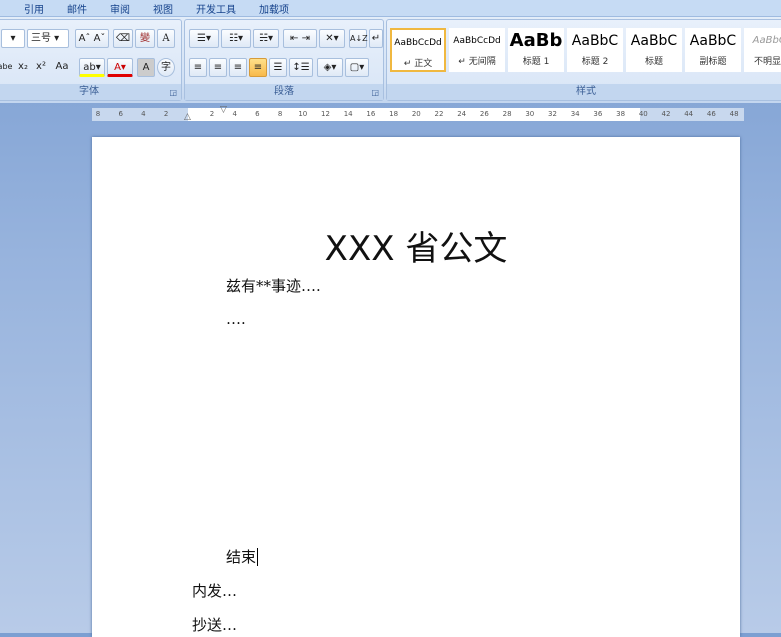 The height and width of the screenshot is (637, 781). What do you see at coordinates (595, 50) in the screenshot?
I see `style-heading-2: AaBbC 标题 2` at bounding box center [595, 50].